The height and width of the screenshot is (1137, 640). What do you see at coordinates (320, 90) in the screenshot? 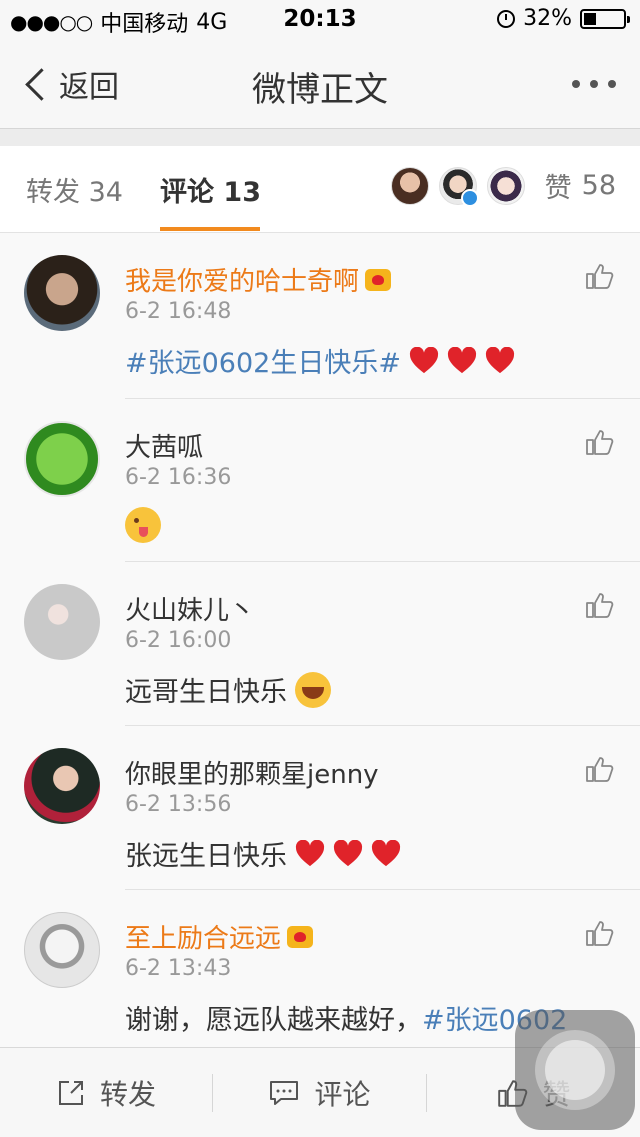
I see `page-title: 微博正文` at bounding box center [320, 90].